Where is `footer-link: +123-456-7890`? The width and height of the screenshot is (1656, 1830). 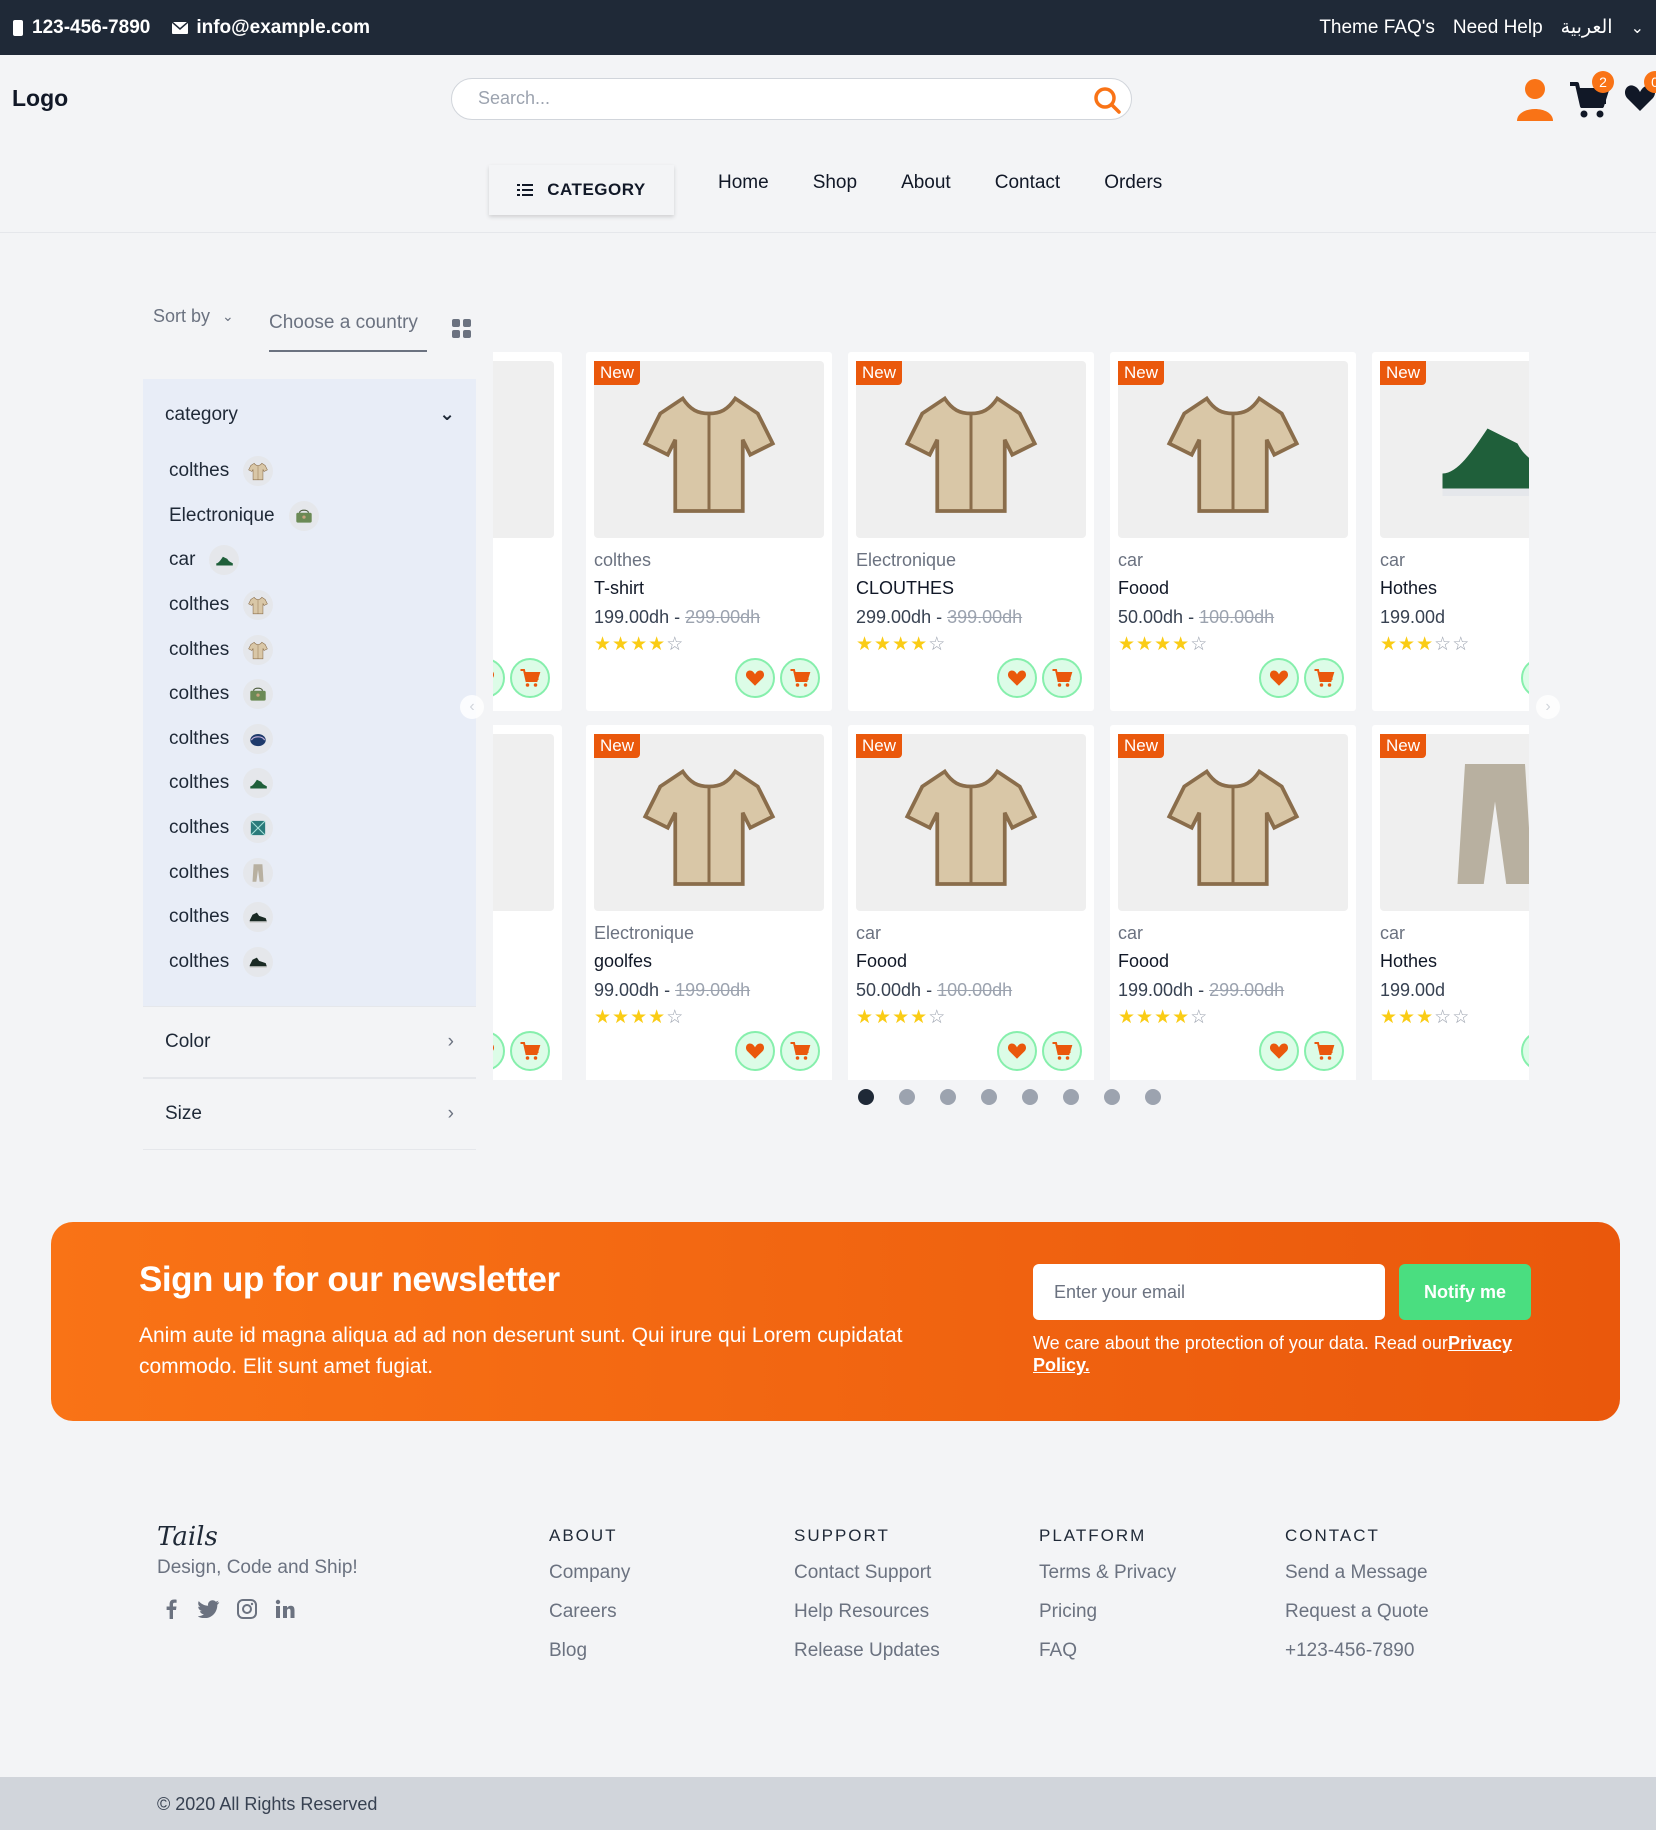 footer-link: +123-456-7890 is located at coordinates (1357, 1651).